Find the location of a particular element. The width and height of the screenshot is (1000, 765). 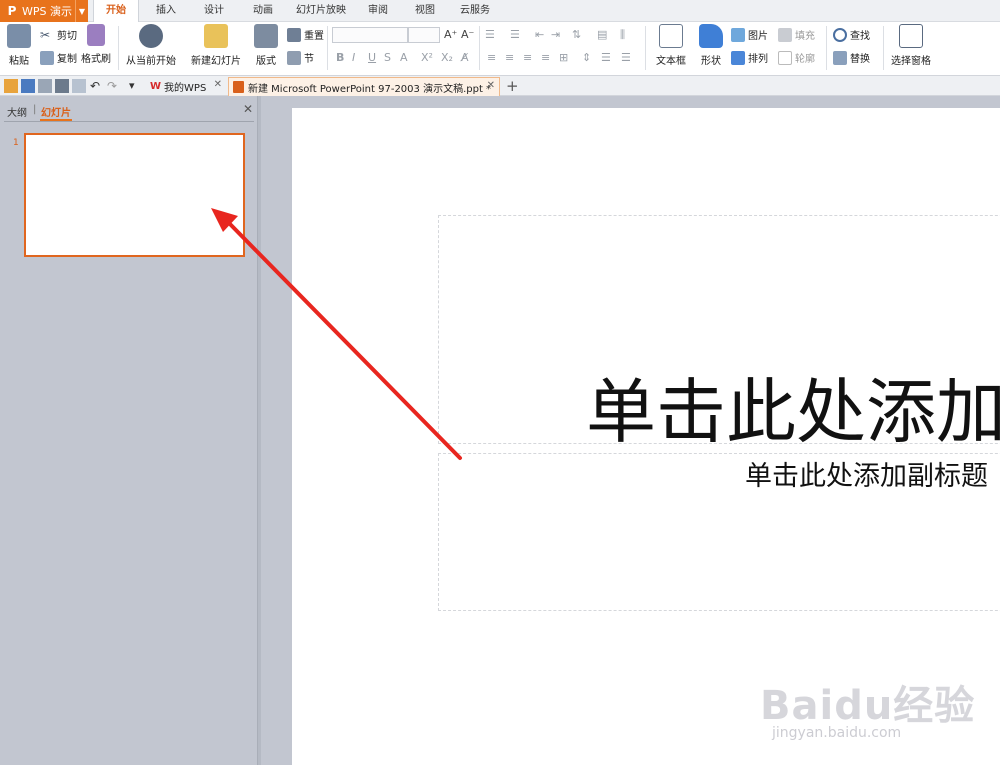

line-spacing-icon: ⇕ is located at coordinates (586, 57).